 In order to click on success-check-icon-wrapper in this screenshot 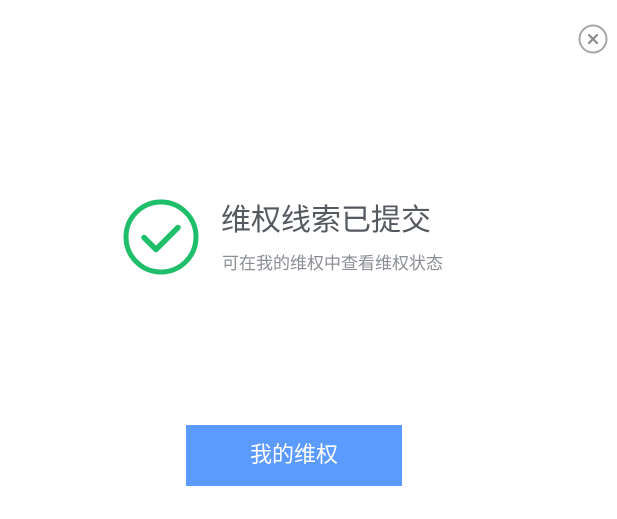, I will do `click(161, 237)`.